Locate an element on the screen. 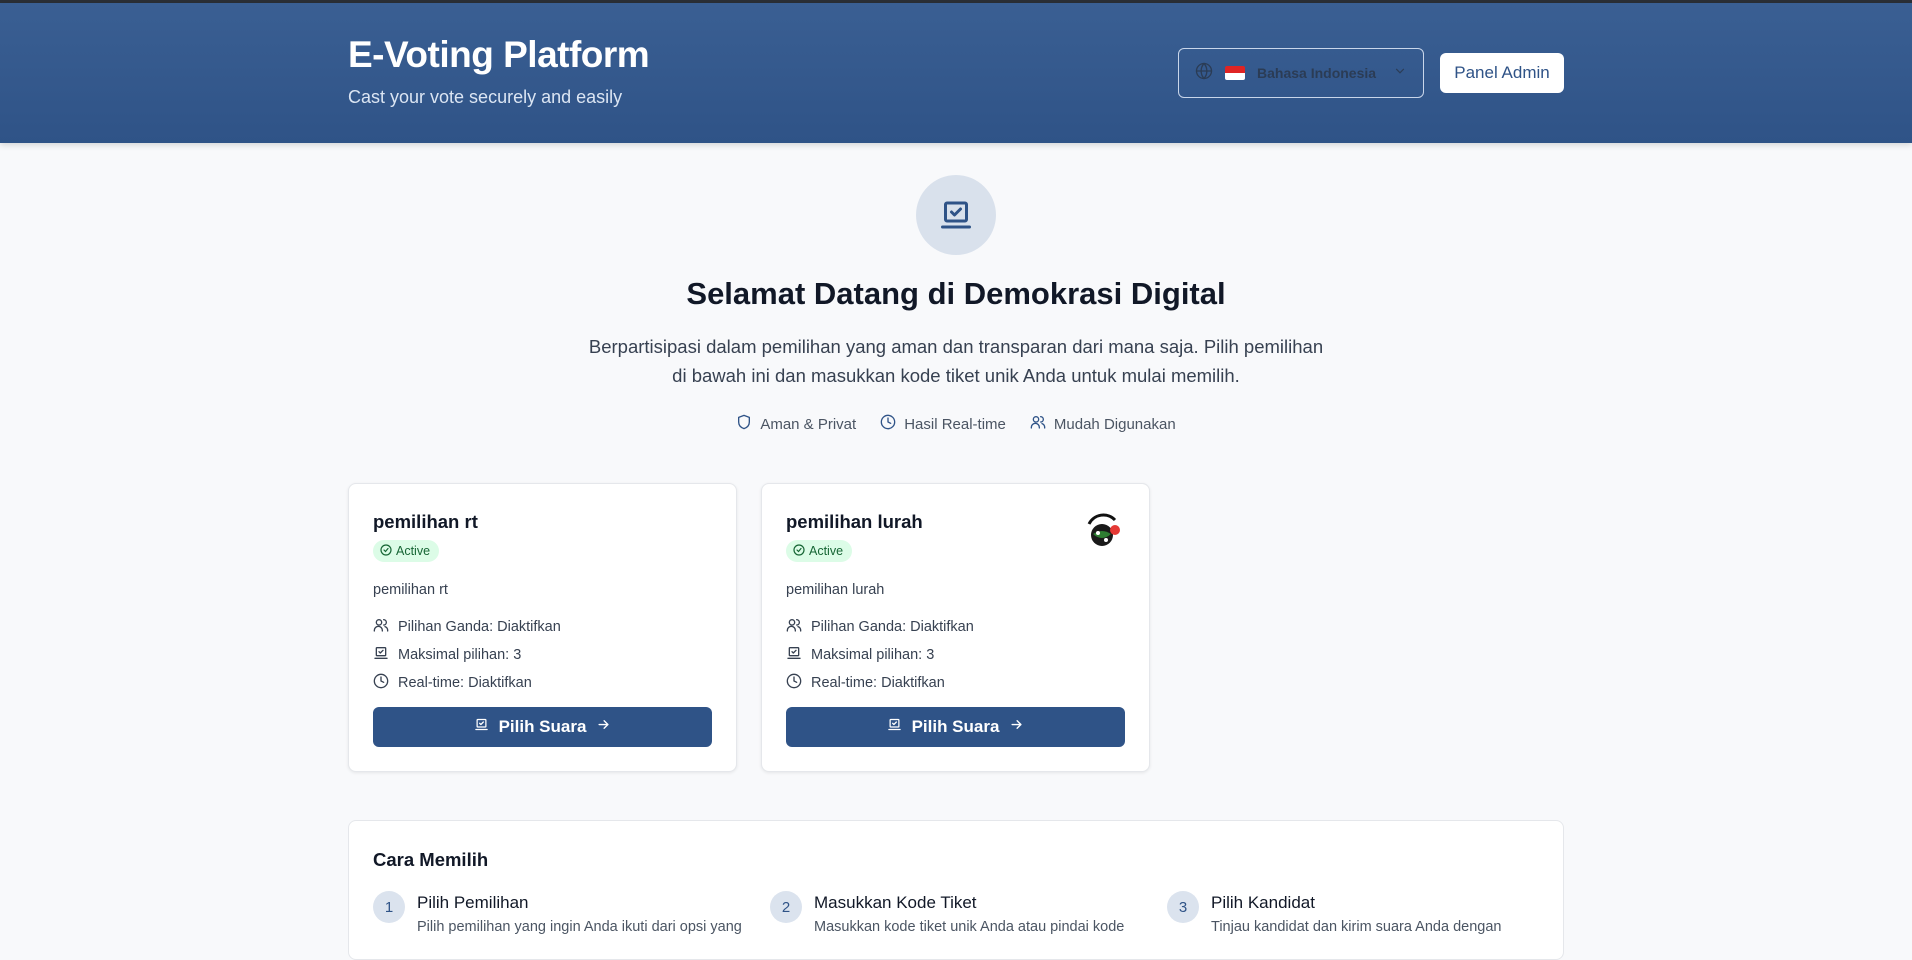  language-label: Bahasa Indonesia is located at coordinates (1317, 73).